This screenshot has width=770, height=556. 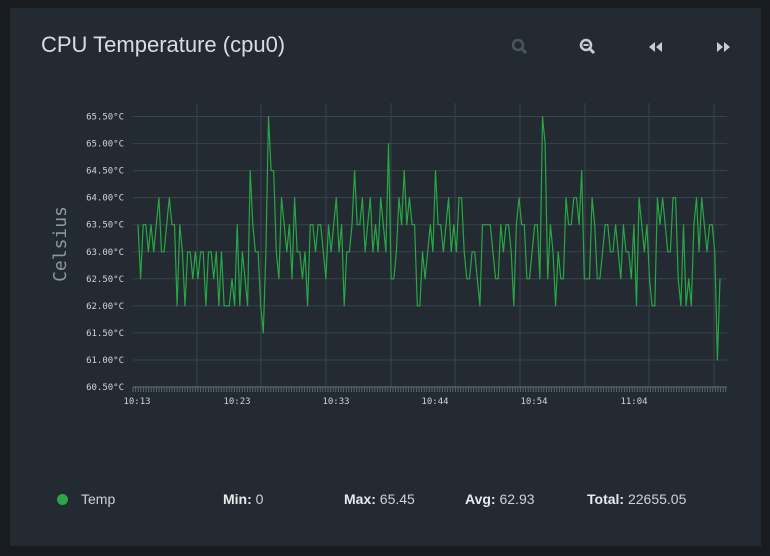 I want to click on legend-swatch, so click(x=62, y=499).